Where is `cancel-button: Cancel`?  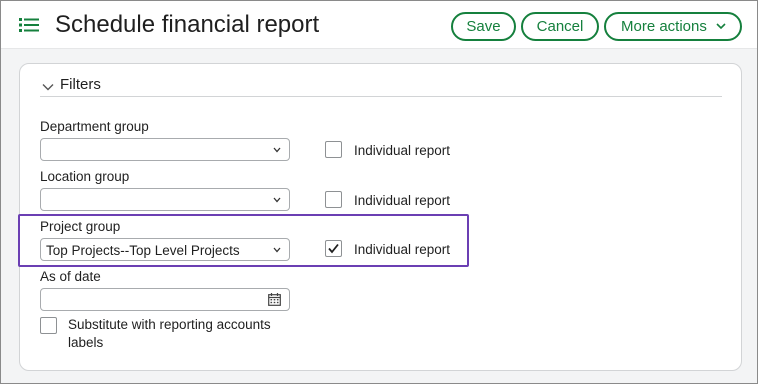 cancel-button: Cancel is located at coordinates (560, 26).